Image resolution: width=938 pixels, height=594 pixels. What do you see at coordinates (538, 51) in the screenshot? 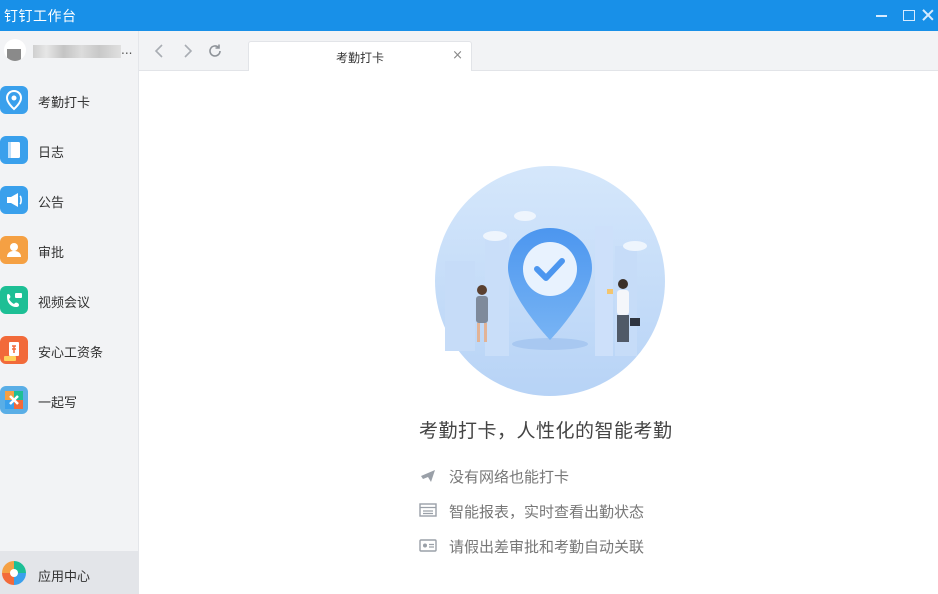
I see `tab-bar: 考勤打卡 ×` at bounding box center [538, 51].